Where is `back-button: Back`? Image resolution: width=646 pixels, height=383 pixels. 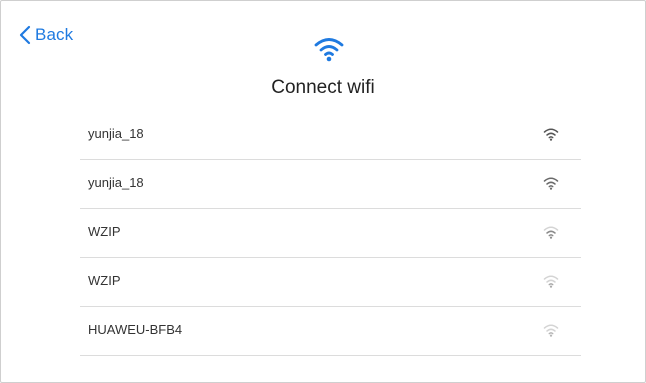
back-button: Back is located at coordinates (46, 35).